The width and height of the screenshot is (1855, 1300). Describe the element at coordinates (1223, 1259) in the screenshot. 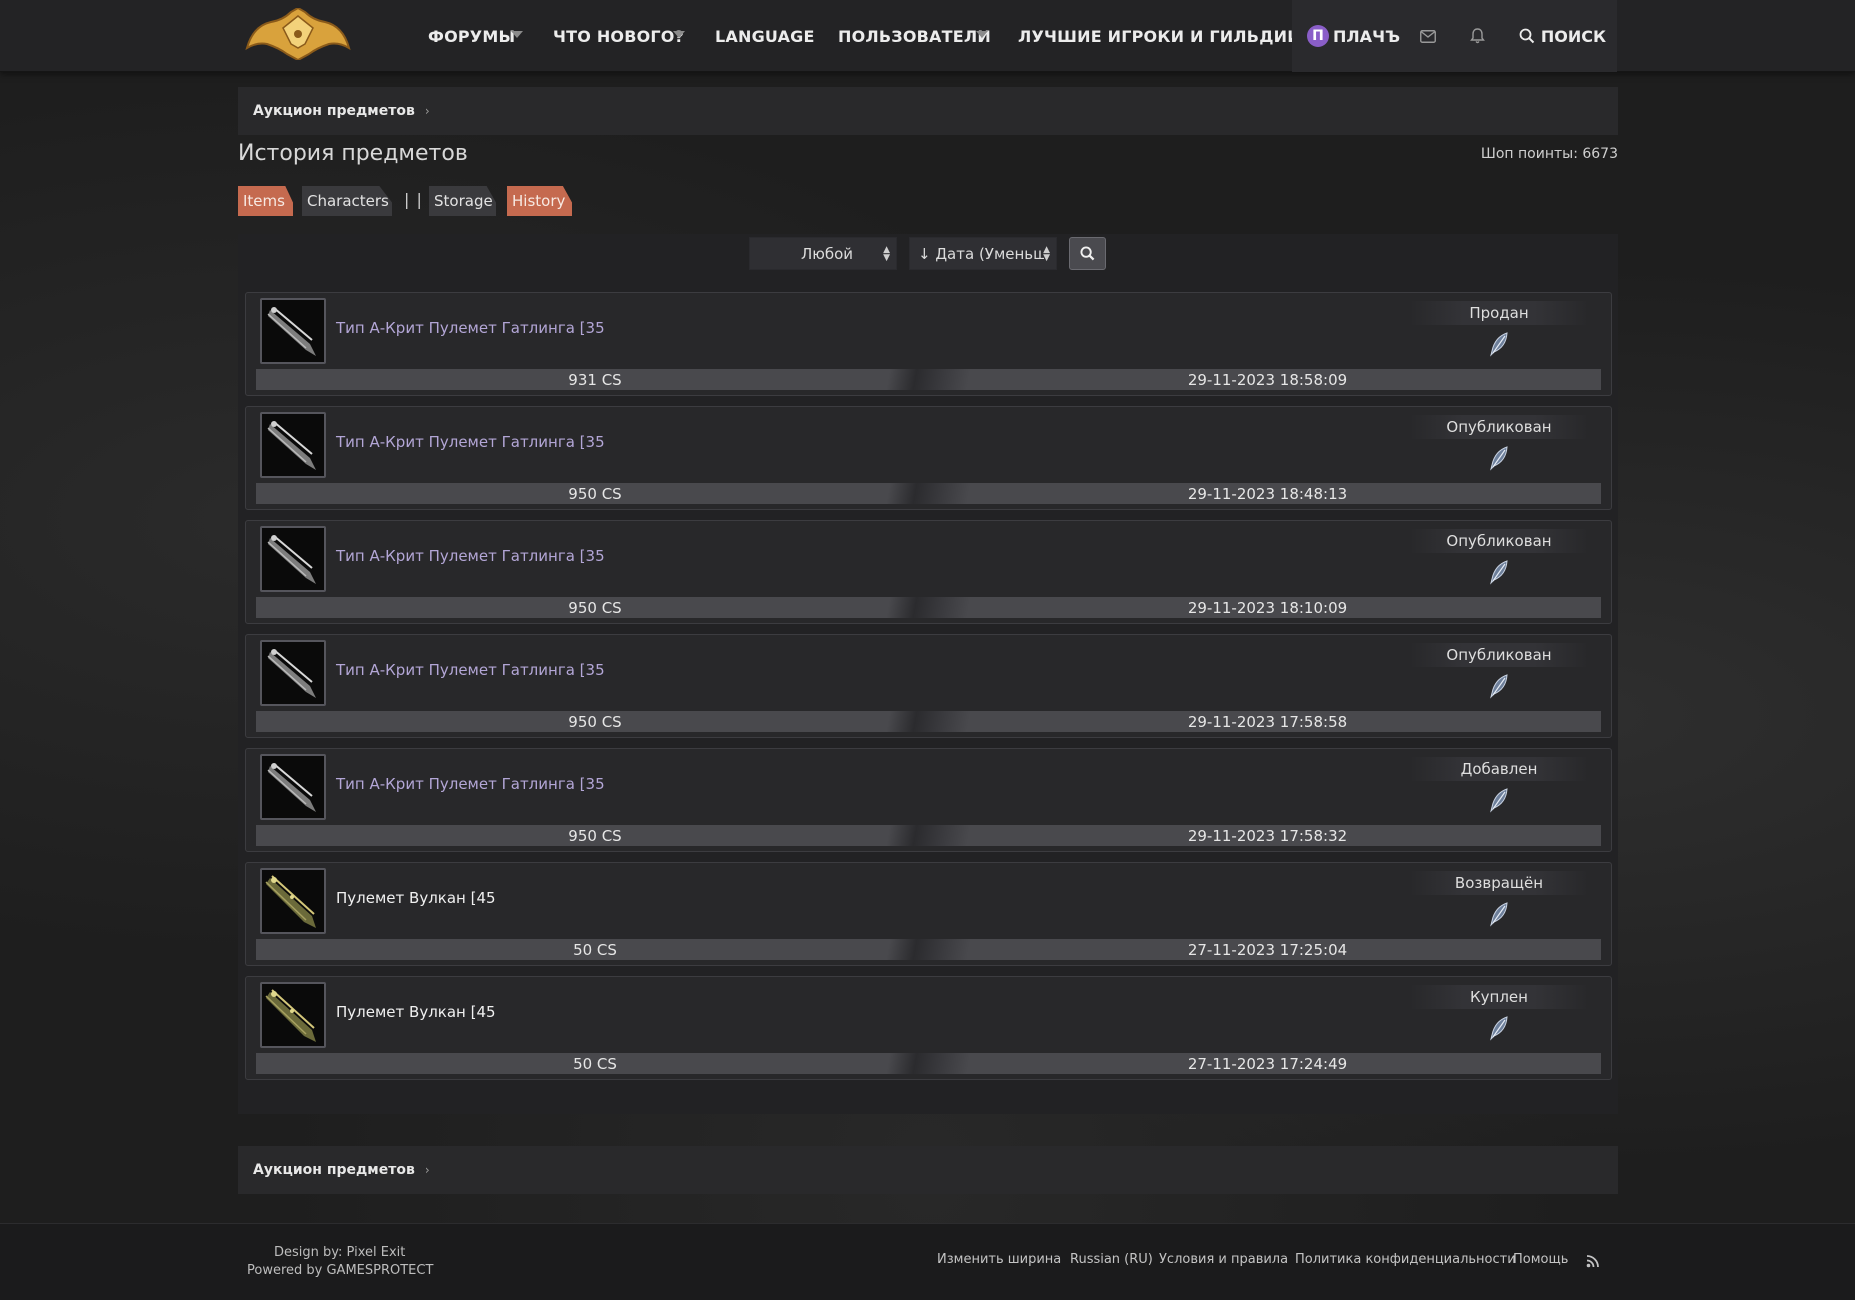

I see `footer-terms: Условия и правила` at that location.